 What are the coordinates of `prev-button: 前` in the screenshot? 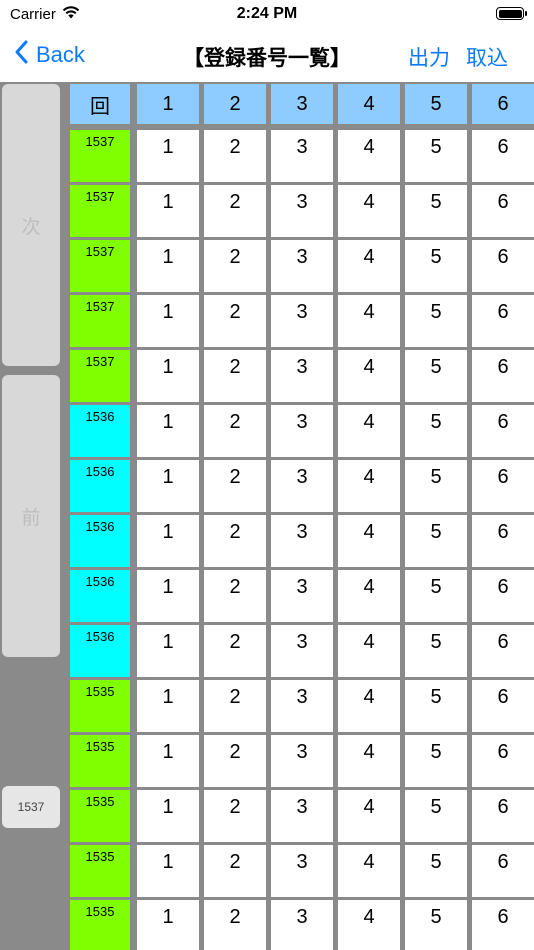 It's located at (31, 516).